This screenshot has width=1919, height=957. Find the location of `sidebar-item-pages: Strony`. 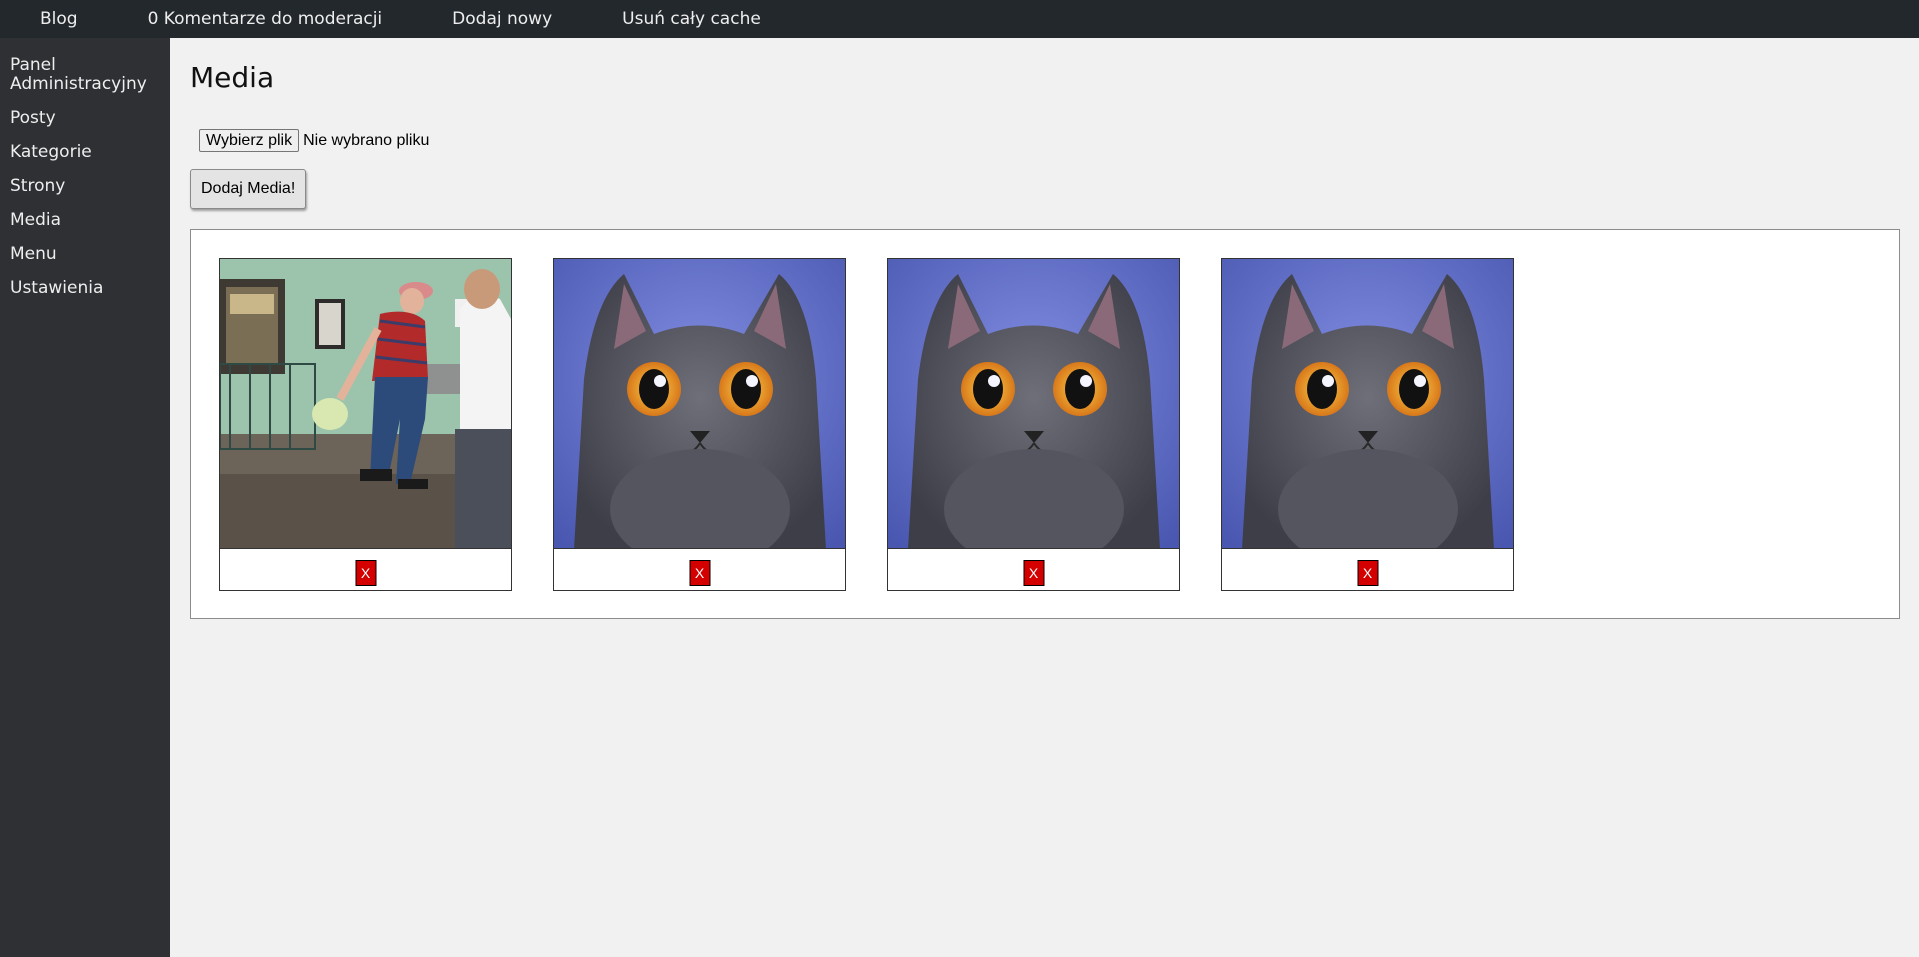

sidebar-item-pages: Strony is located at coordinates (85, 186).